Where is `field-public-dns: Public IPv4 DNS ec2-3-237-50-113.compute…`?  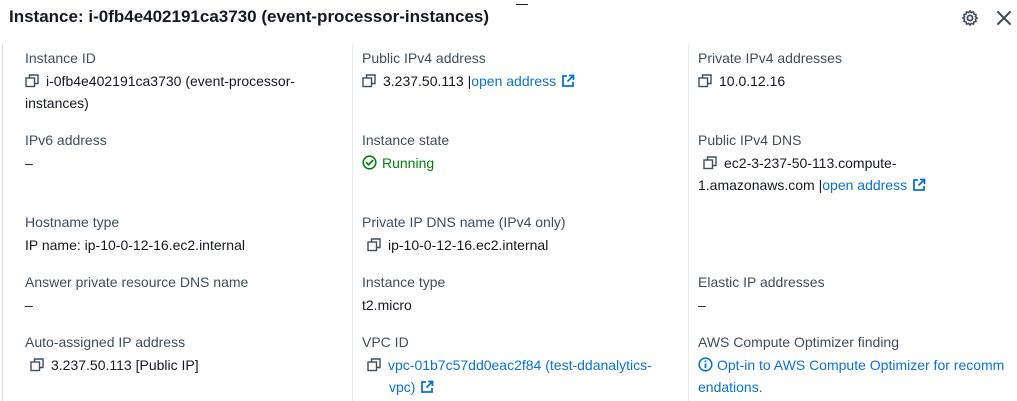 field-public-dns: Public IPv4 DNS ec2-3-237-50-113.compute… is located at coordinates (855, 163).